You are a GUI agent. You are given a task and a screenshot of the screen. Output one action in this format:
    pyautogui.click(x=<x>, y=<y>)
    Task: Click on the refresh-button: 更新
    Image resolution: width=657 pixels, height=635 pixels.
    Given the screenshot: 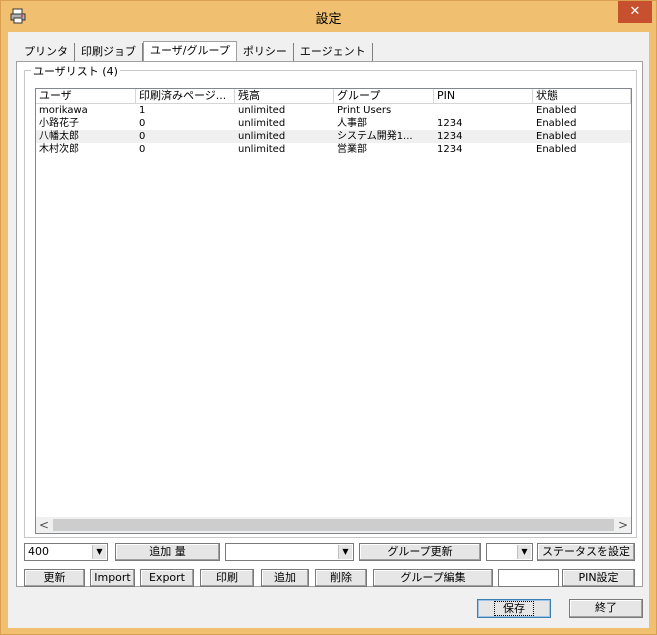 What is the action you would take?
    pyautogui.click(x=54, y=578)
    